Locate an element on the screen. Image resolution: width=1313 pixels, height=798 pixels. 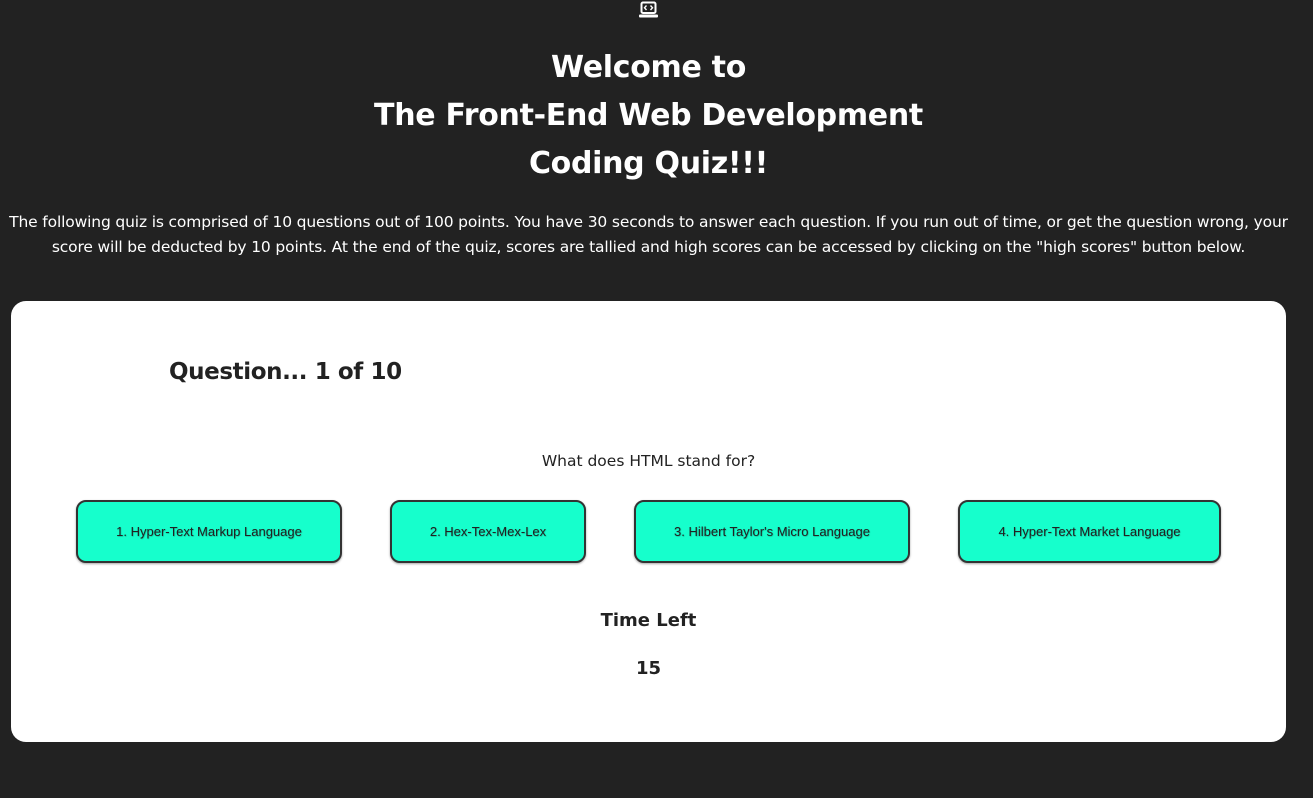
laptop-code-icon is located at coordinates (648, 9).